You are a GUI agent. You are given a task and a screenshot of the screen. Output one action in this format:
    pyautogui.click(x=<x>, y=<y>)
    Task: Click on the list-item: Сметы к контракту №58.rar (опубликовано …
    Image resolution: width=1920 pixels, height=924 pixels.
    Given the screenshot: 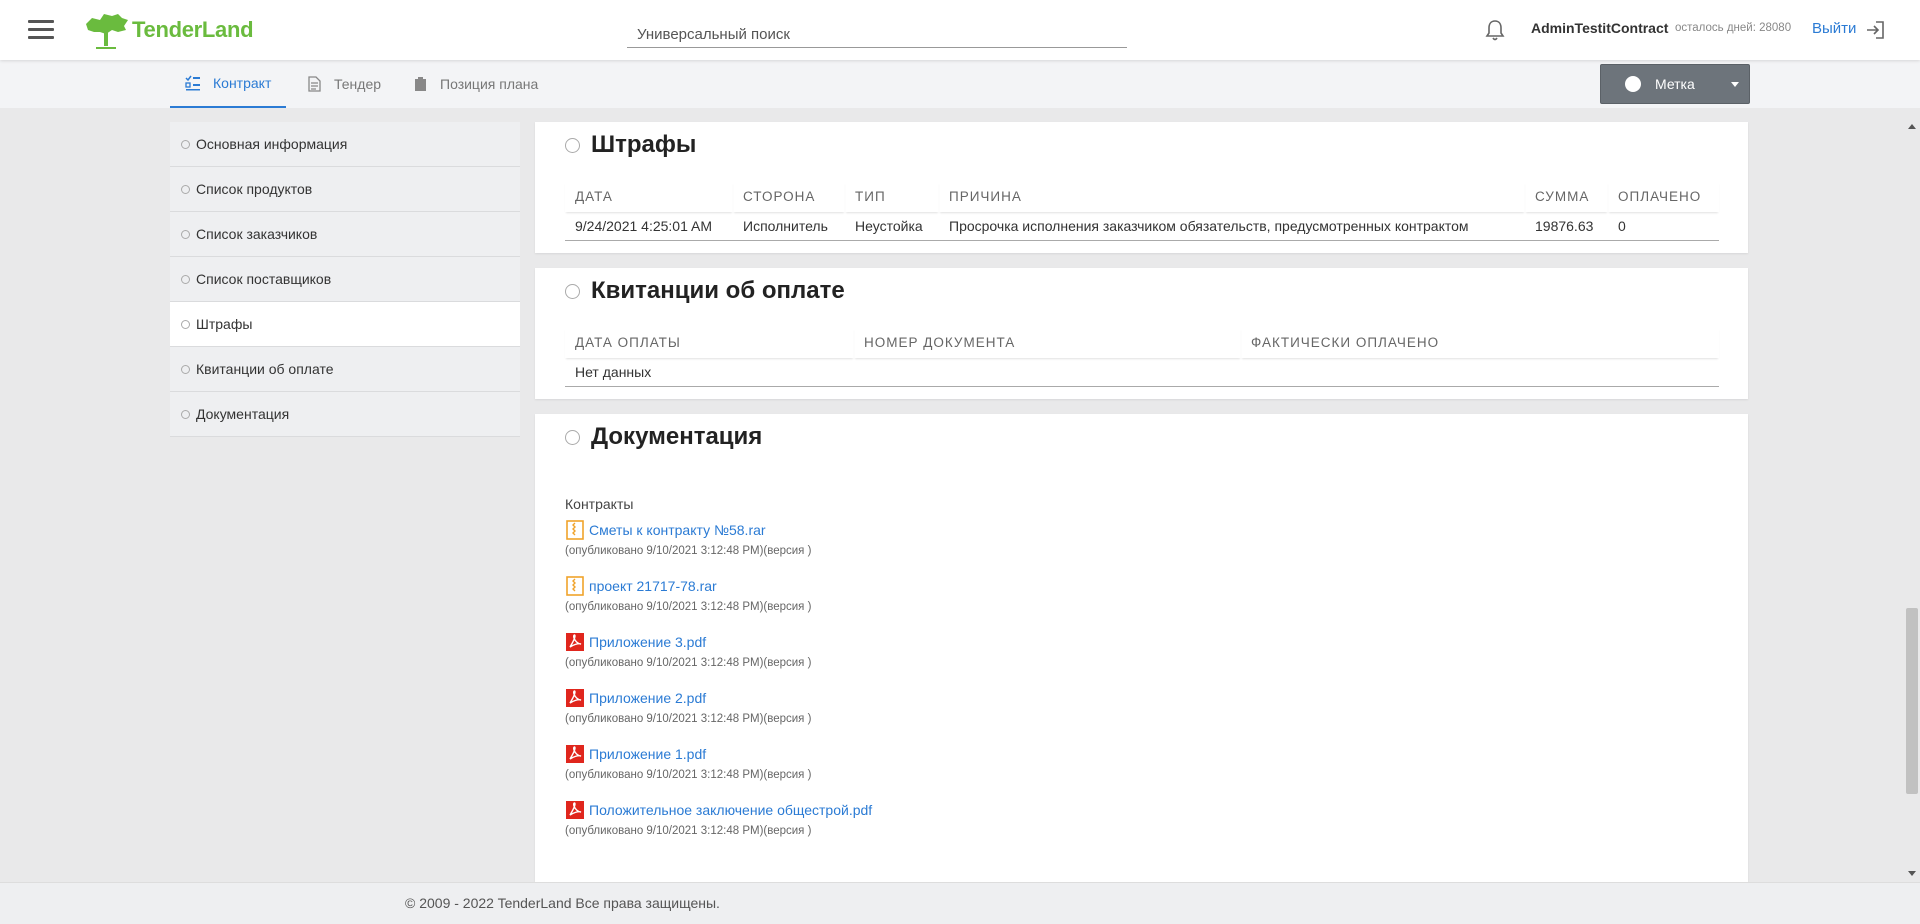 What is the action you would take?
    pyautogui.click(x=718, y=538)
    